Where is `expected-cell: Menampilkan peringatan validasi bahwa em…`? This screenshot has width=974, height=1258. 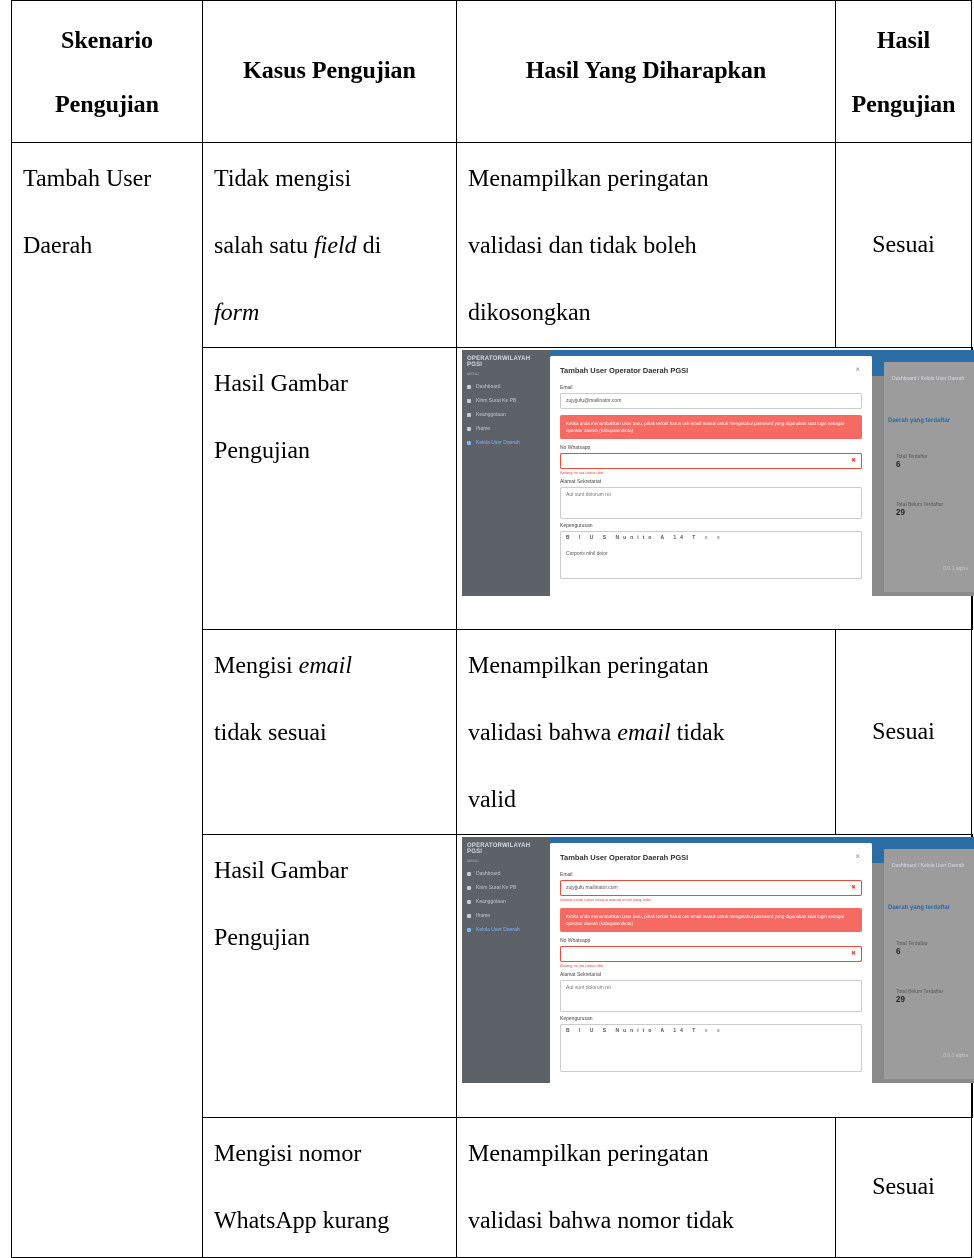 expected-cell: Menampilkan peringatan validasi bahwa em… is located at coordinates (646, 732).